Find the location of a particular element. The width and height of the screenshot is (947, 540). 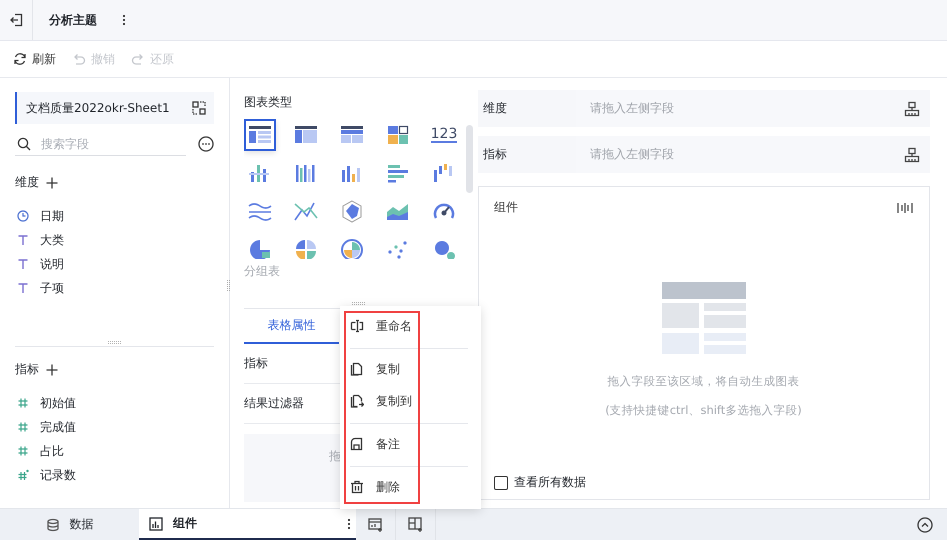

copy-to-icon is located at coordinates (357, 401).